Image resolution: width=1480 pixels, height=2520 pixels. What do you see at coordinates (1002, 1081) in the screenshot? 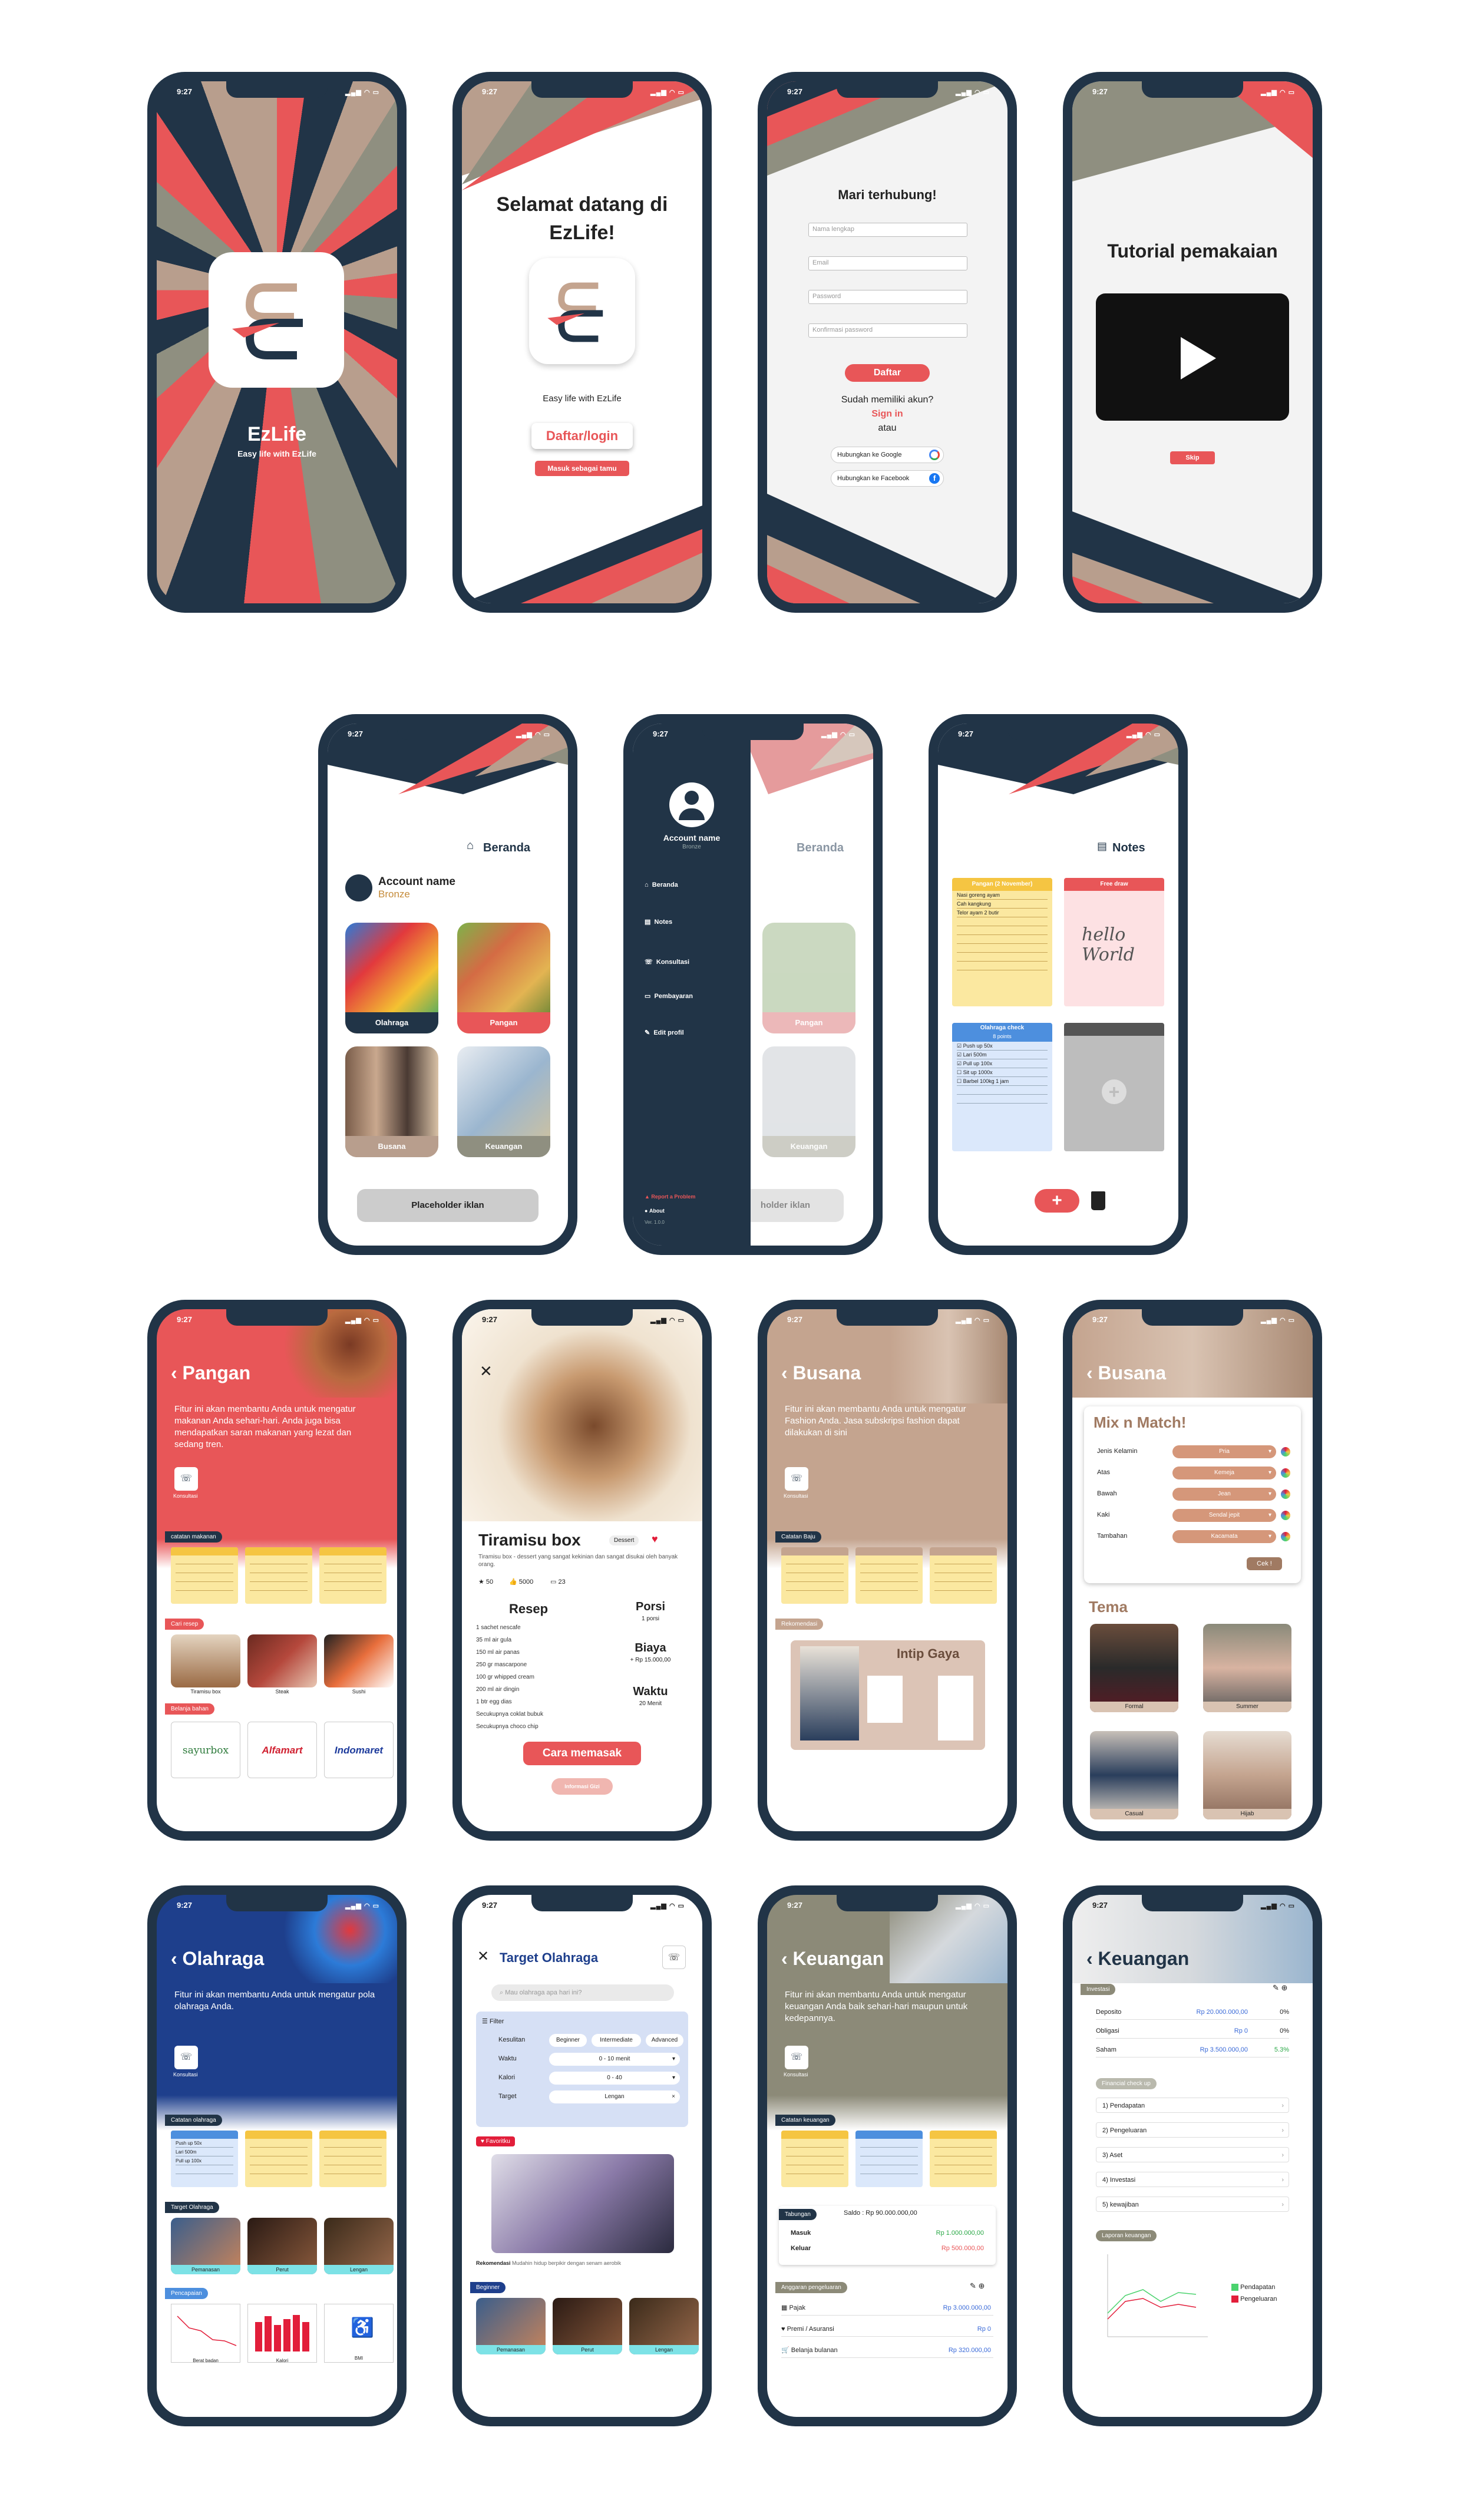
I see `check-item: ☐ Barbel 100kg 1 jam` at bounding box center [1002, 1081].